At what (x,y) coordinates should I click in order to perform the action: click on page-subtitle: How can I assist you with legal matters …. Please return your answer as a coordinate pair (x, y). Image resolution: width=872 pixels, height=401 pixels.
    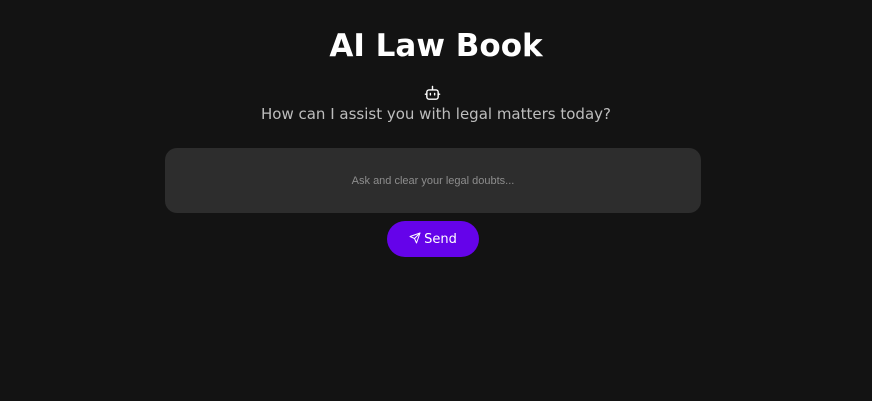
    Looking at the image, I should click on (436, 114).